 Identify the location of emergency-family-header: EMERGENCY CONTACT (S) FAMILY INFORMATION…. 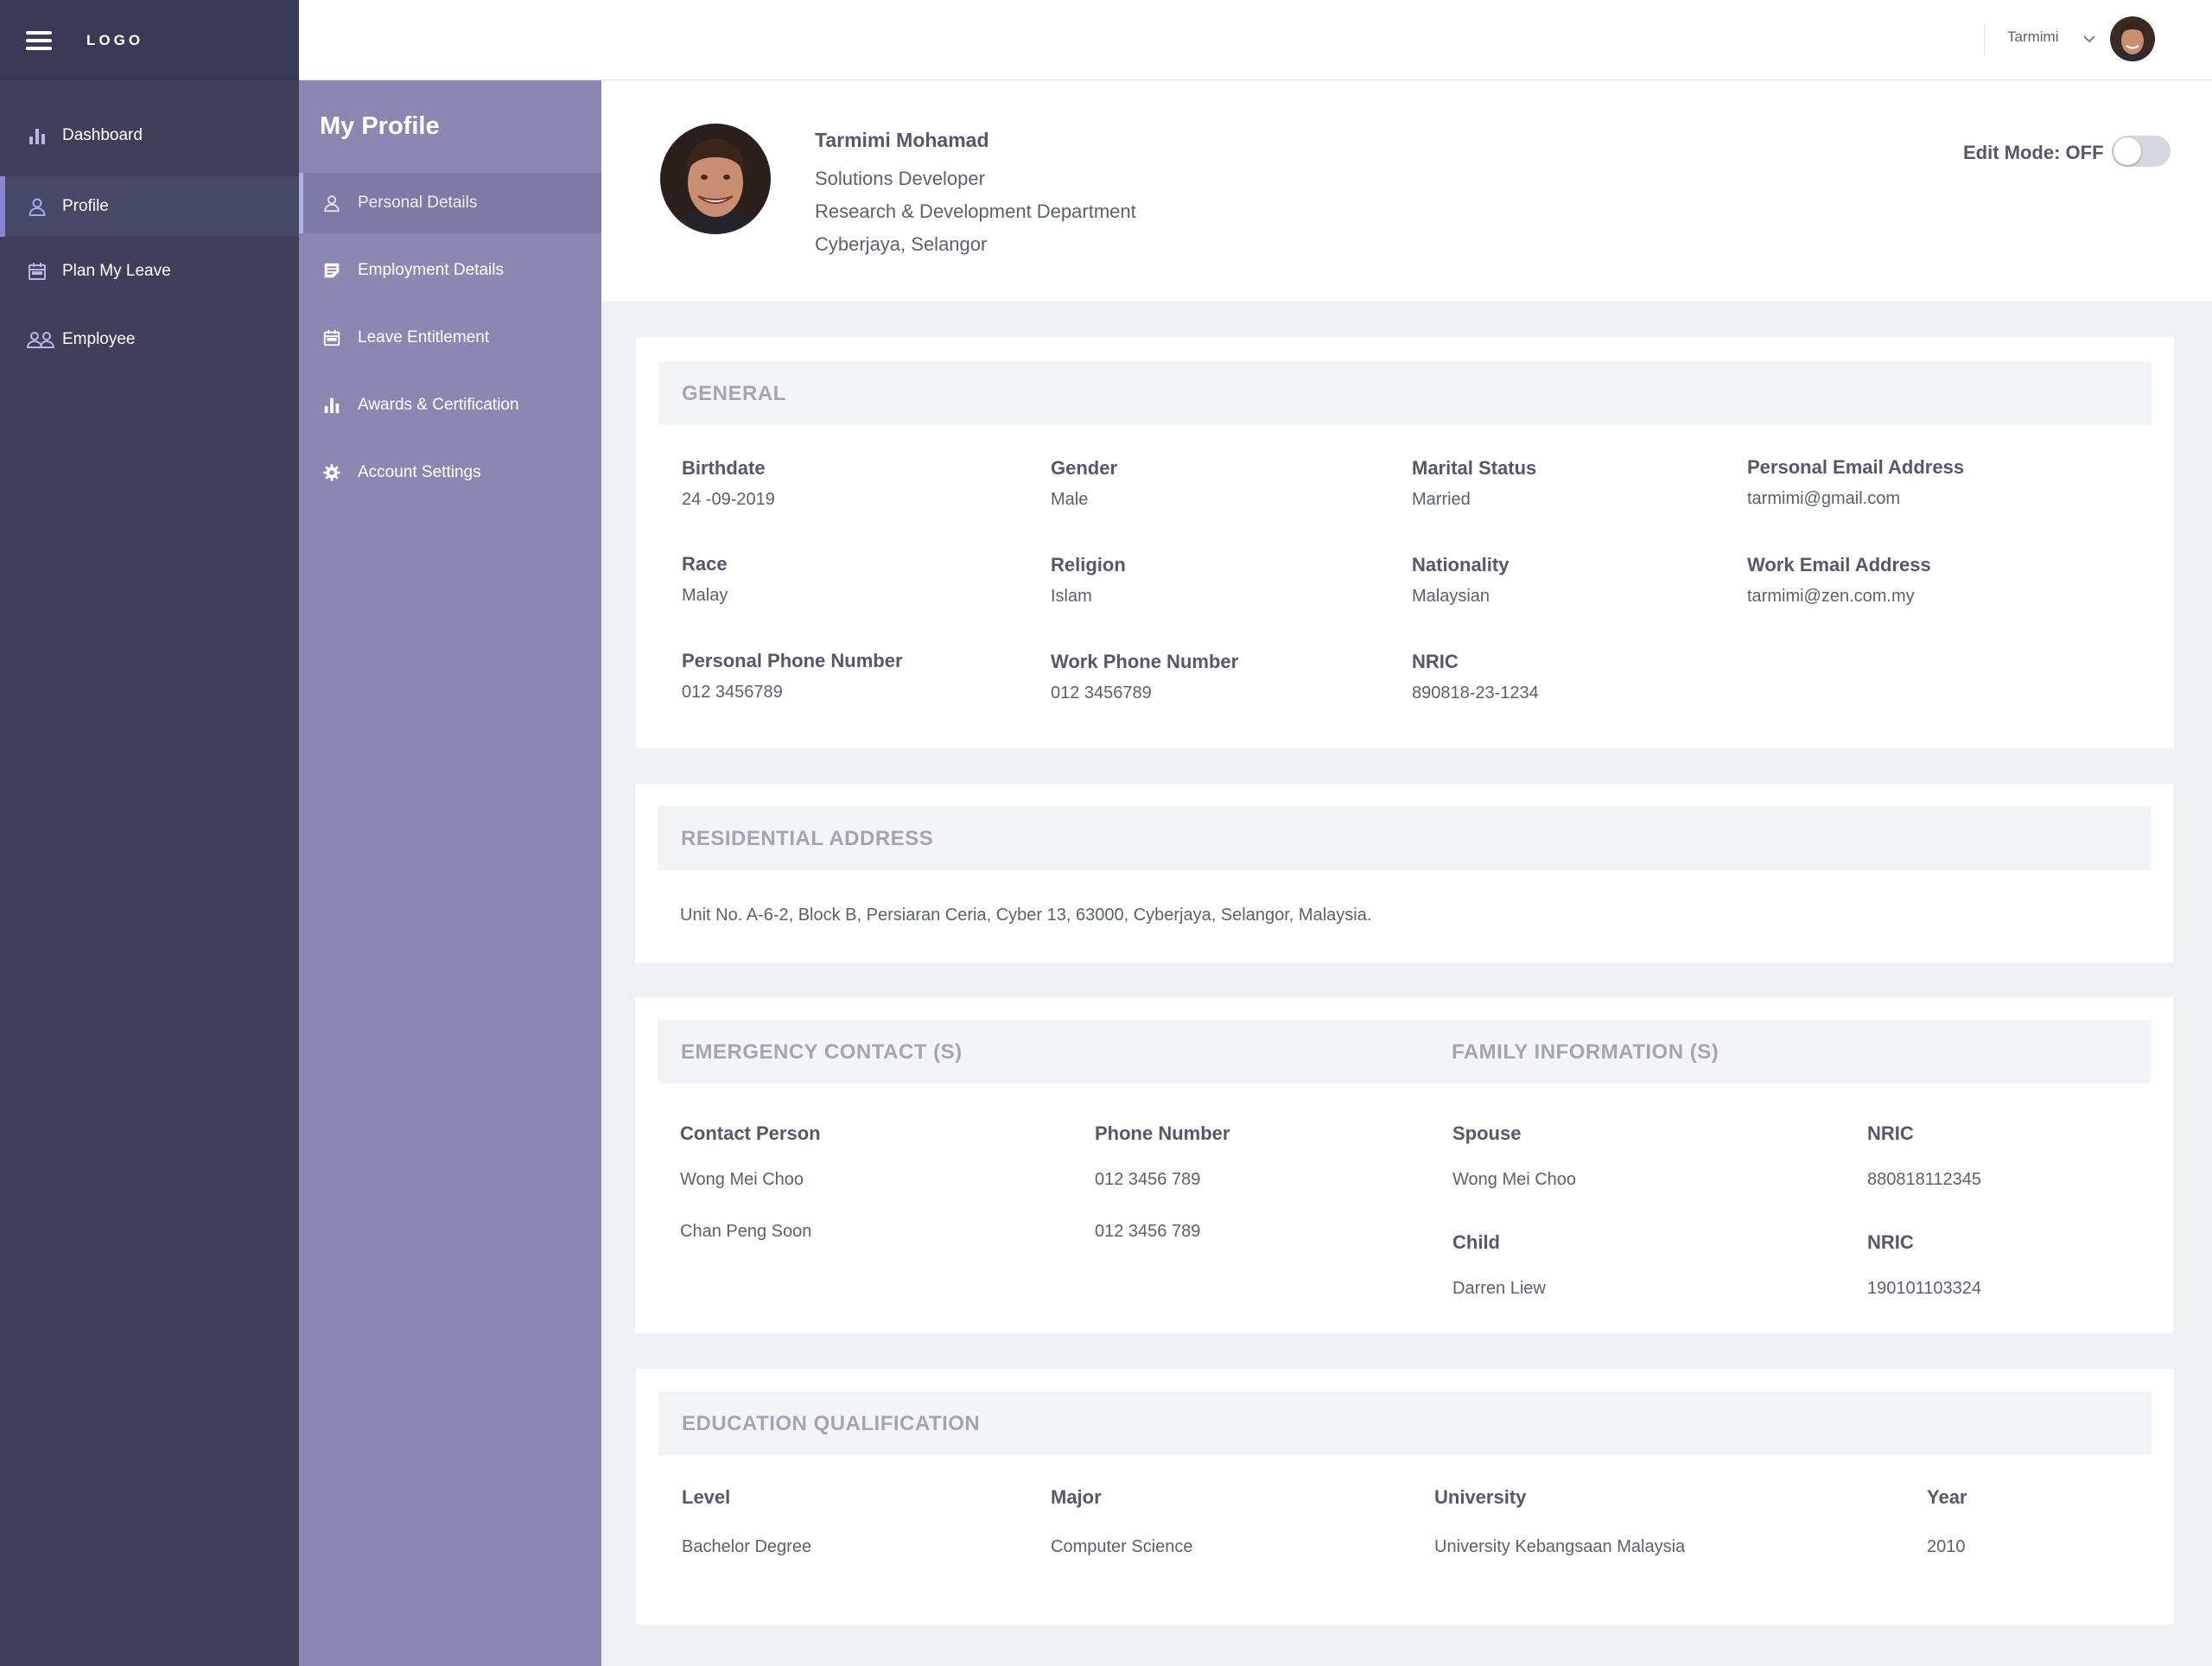
(1404, 1052).